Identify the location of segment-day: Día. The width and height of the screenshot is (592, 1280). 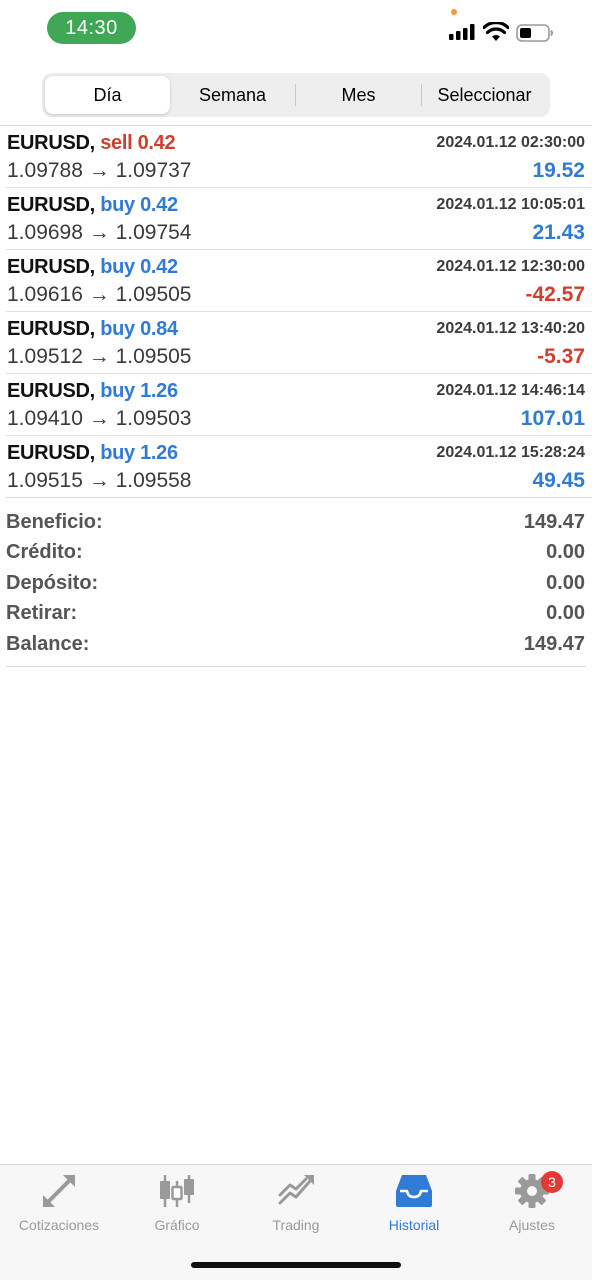
(107, 95).